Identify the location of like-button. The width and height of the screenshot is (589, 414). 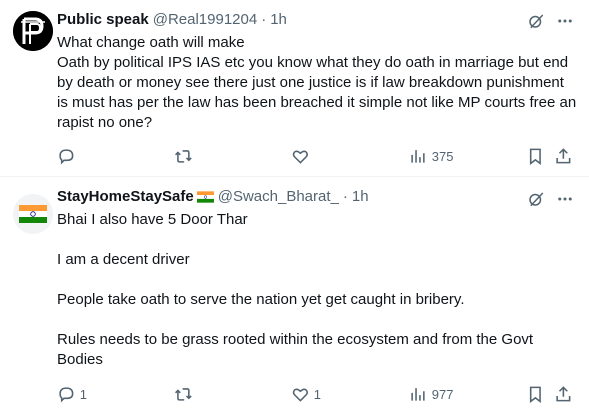
(302, 156).